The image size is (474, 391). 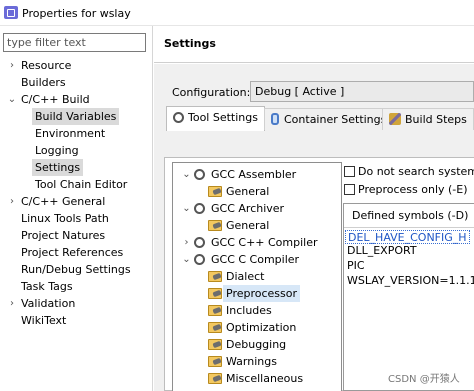 What do you see at coordinates (223, 117) in the screenshot?
I see `tab-tool-settings-label: Tool Settings` at bounding box center [223, 117].